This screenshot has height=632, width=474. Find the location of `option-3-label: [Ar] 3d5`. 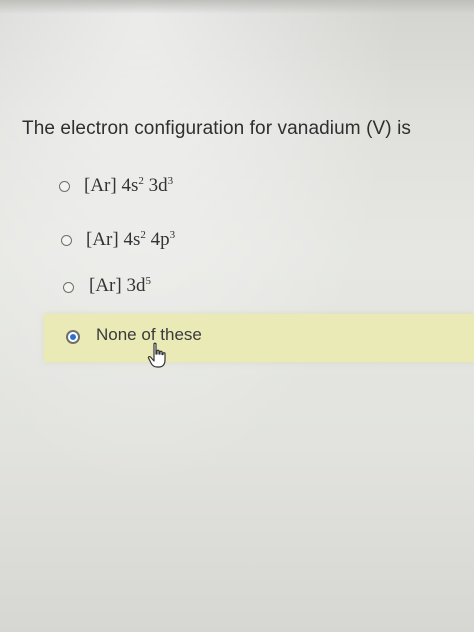

option-3-label: [Ar] 3d5 is located at coordinates (120, 285).